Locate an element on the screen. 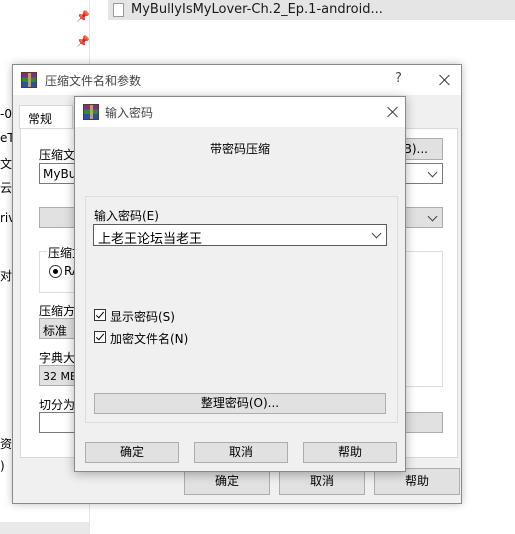  nav-fragment: ) is located at coordinates (2, 466).